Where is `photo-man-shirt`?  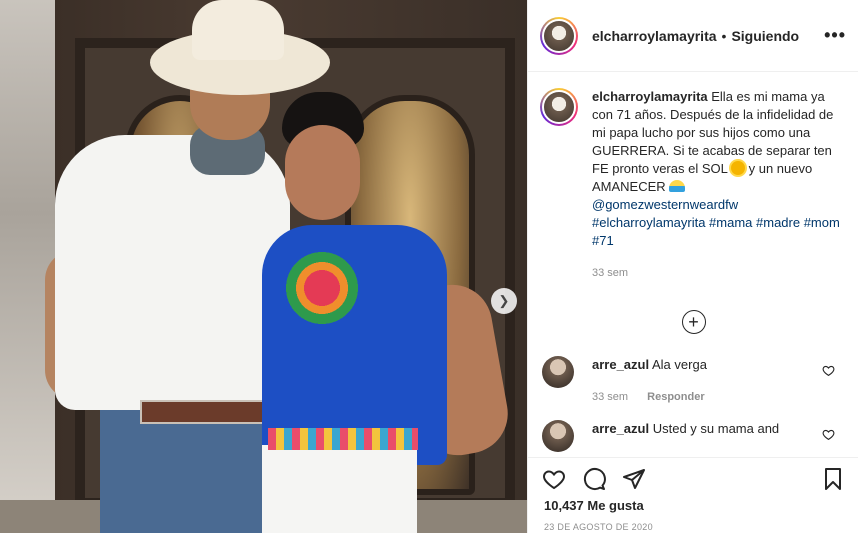
photo-man-shirt is located at coordinates (172, 272).